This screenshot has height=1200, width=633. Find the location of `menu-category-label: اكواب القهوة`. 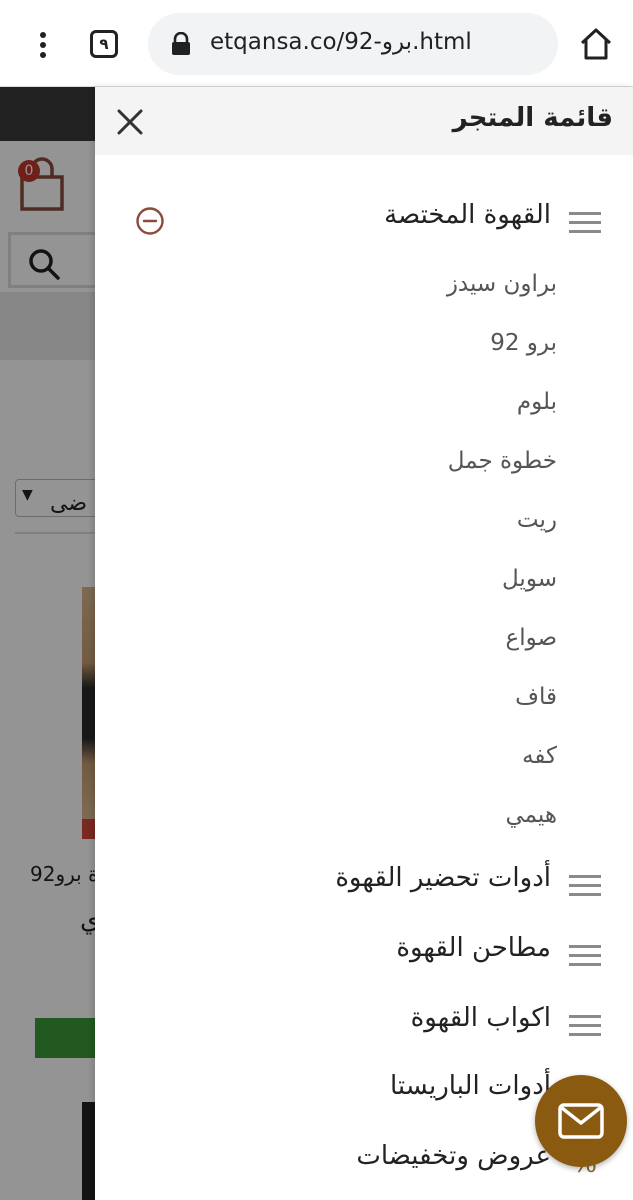

menu-category-label: اكواب القهوة is located at coordinates (480, 1018).